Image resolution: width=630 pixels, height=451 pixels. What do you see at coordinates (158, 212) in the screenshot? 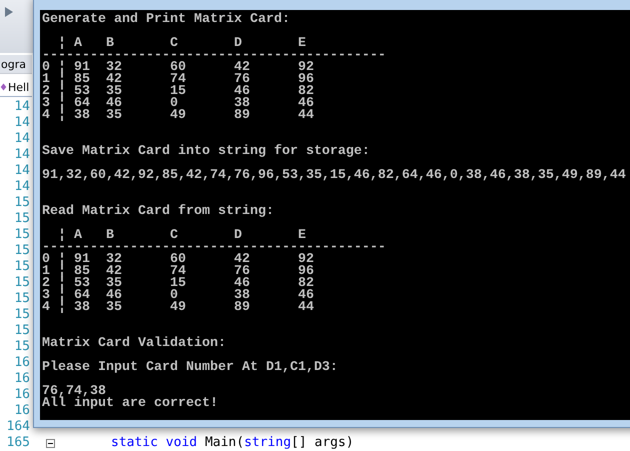
I see `console-line: Read Matrix Card from string:` at bounding box center [158, 212].